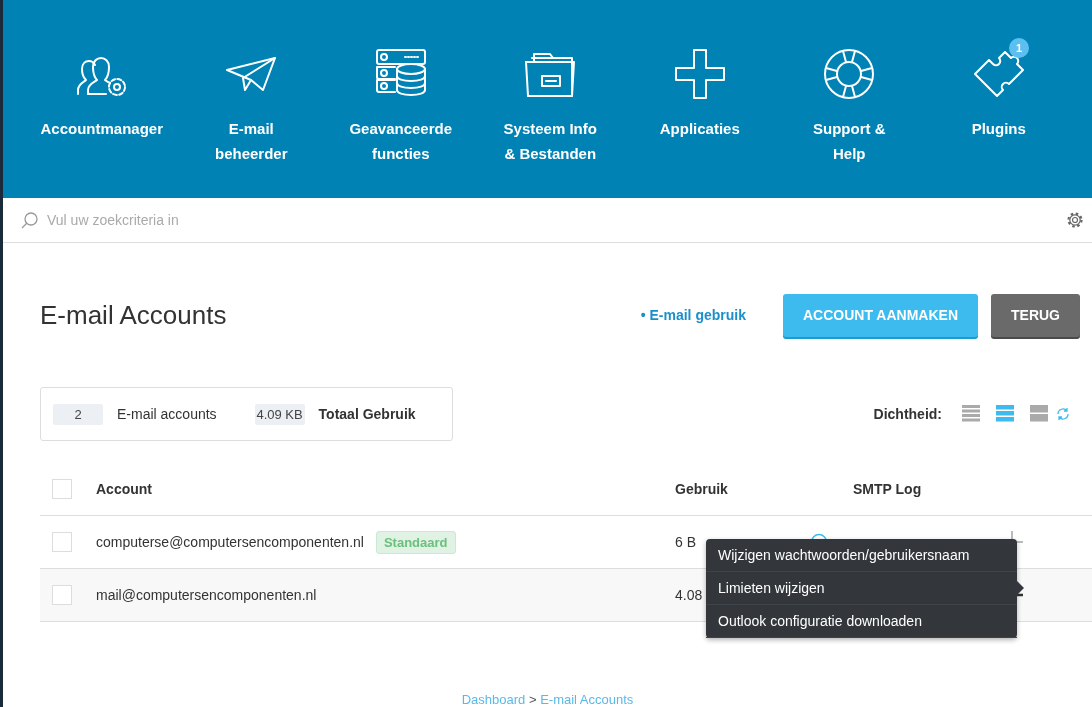 This screenshot has height=707, width=1092. Describe the element at coordinates (587, 699) in the screenshot. I see `breadcrumb-link: E-mail Accounts` at that location.